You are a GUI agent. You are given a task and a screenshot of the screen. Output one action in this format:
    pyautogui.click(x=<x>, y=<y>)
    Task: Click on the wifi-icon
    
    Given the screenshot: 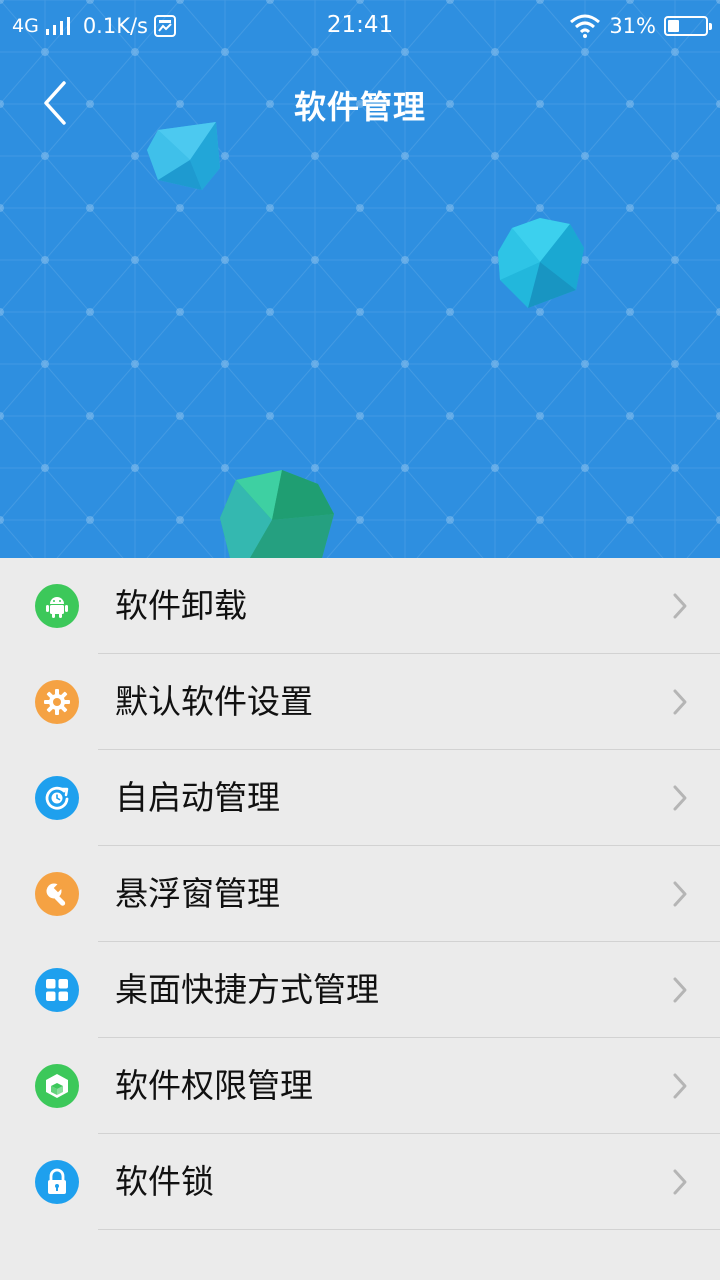 What is the action you would take?
    pyautogui.click(x=585, y=26)
    